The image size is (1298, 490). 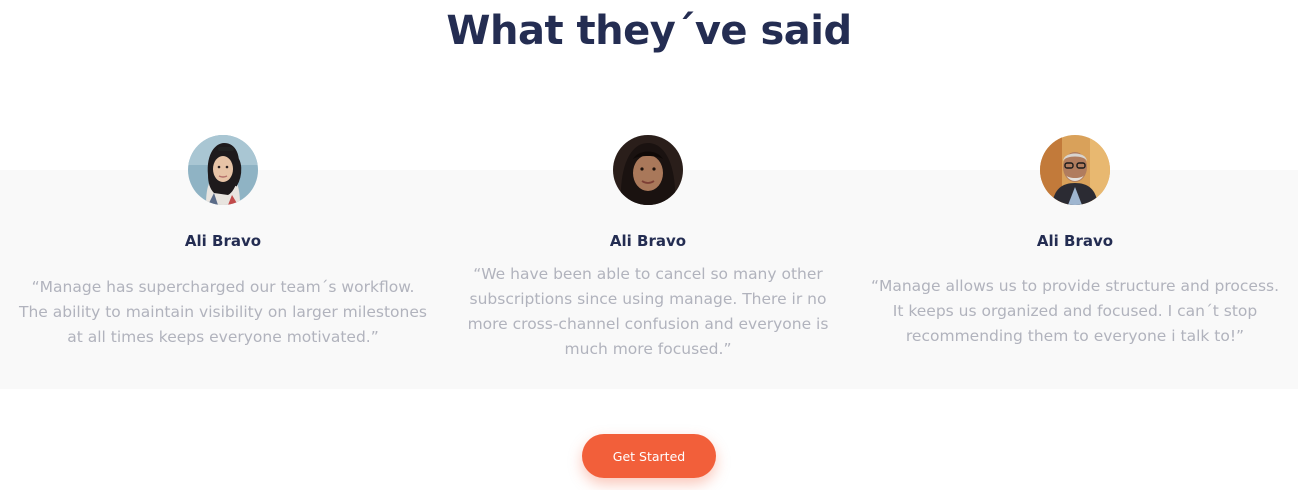 I want to click on get-started-button: Get Started, so click(x=649, y=456).